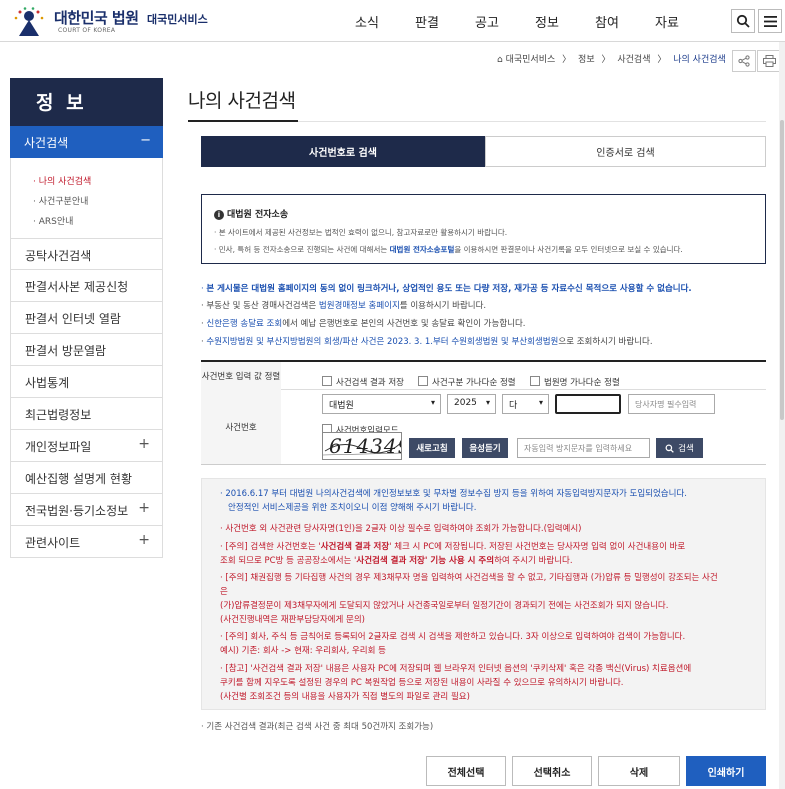 Image resolution: width=785 pixels, height=789 pixels. What do you see at coordinates (699, 60) in the screenshot?
I see `breadcrumb-current: 나의 사건검색` at bounding box center [699, 60].